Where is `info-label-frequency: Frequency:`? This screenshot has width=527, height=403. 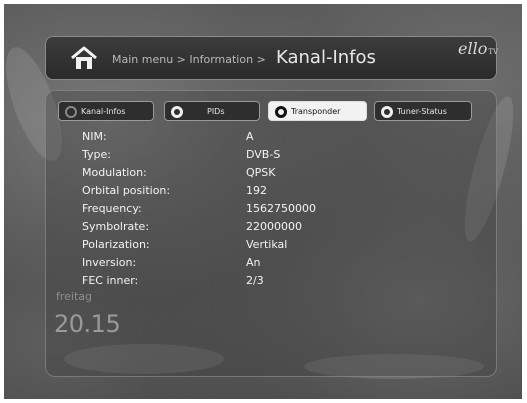
info-label-frequency: Frequency: is located at coordinates (112, 208).